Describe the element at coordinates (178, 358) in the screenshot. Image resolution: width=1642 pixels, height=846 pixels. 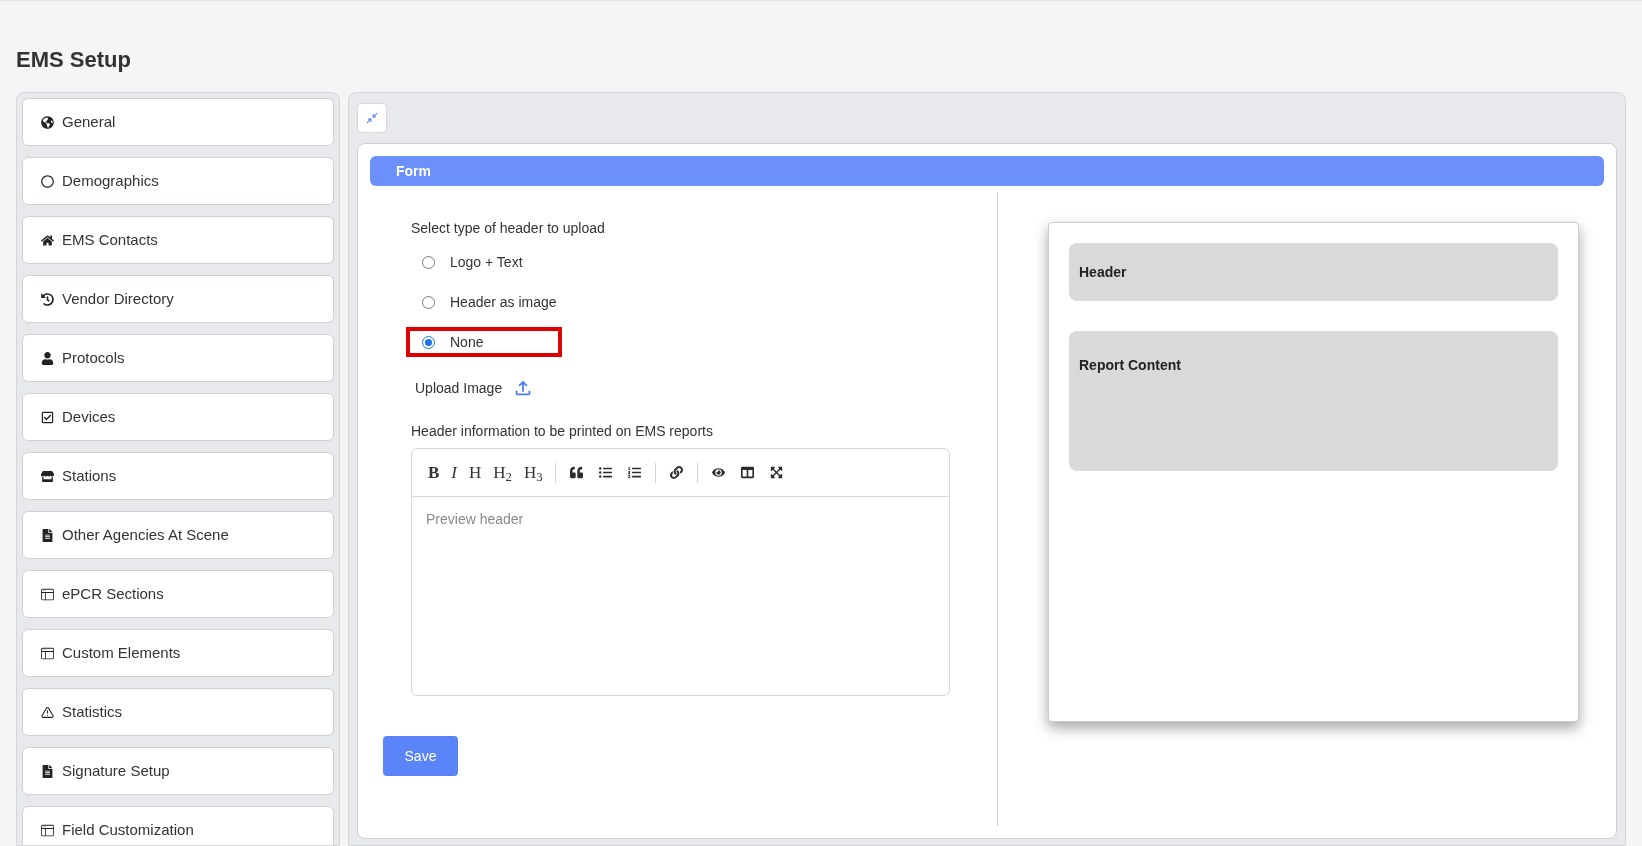
I see `sidebar-item: Protocols` at that location.